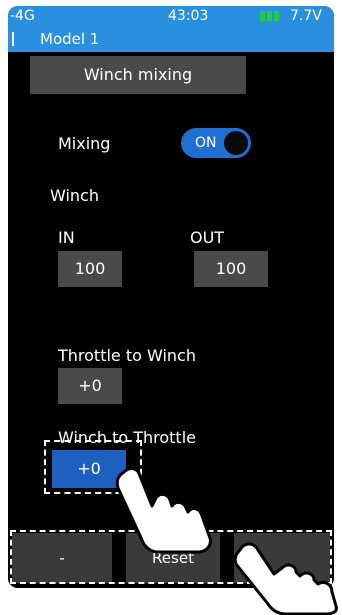  What do you see at coordinates (90, 386) in the screenshot?
I see `throttle-to-winch-value: +0` at bounding box center [90, 386].